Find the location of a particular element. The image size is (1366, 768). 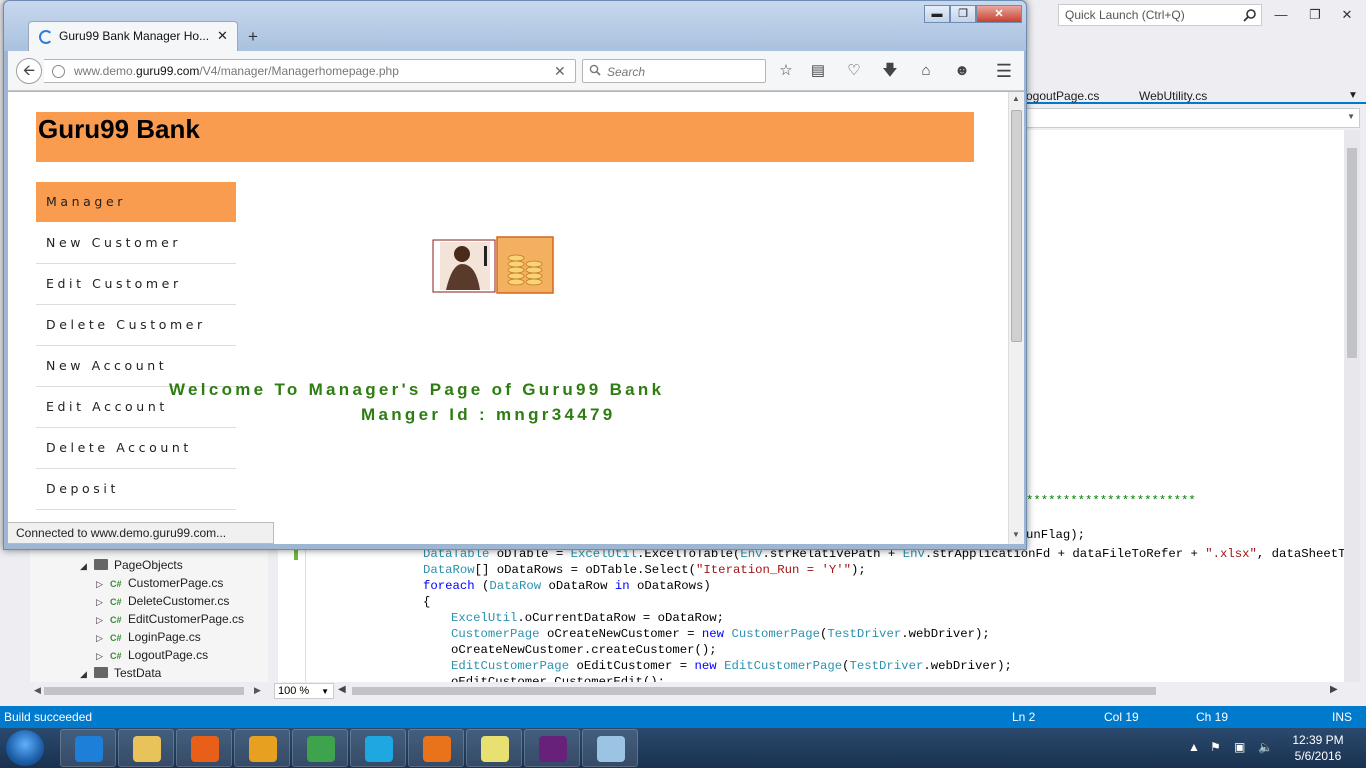

back-button: 🡨 is located at coordinates (29, 71).